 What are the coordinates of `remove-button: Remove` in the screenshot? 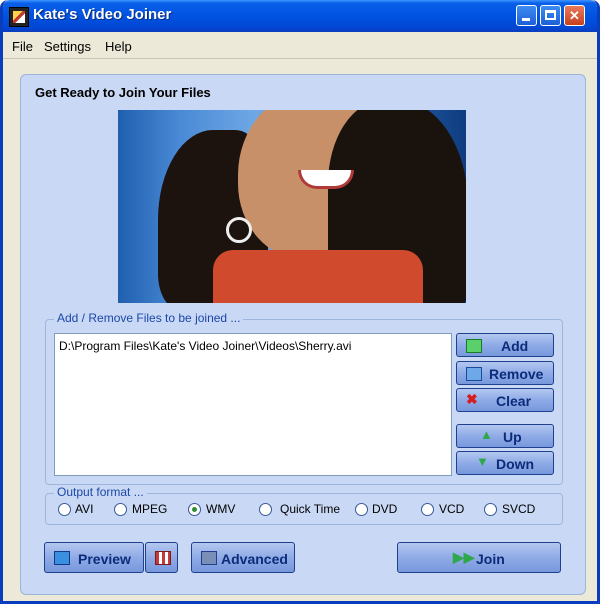 It's located at (505, 373).